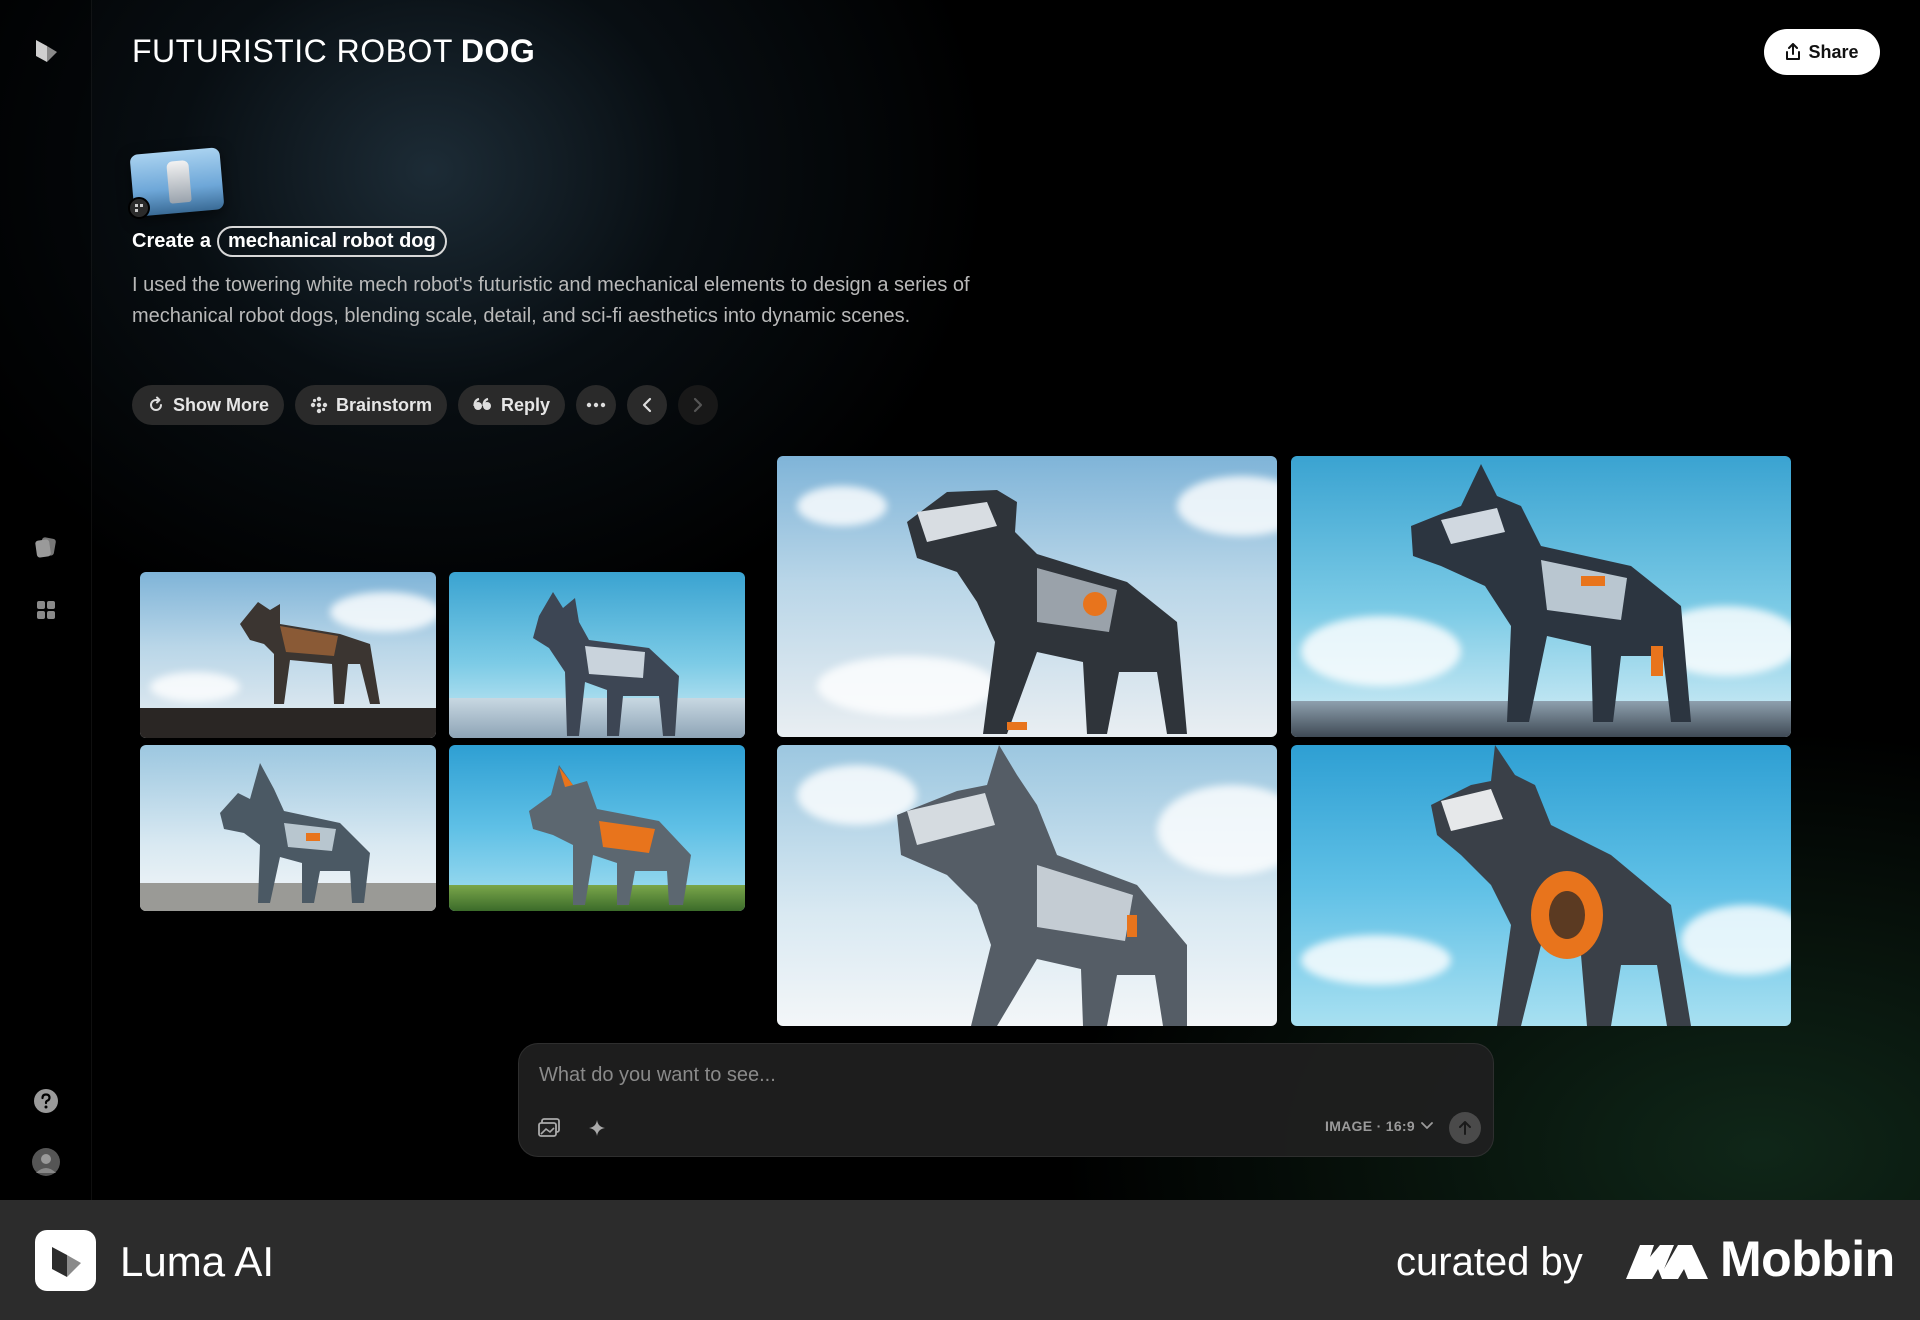  What do you see at coordinates (139, 208) in the screenshot?
I see `reference-badge-icon` at bounding box center [139, 208].